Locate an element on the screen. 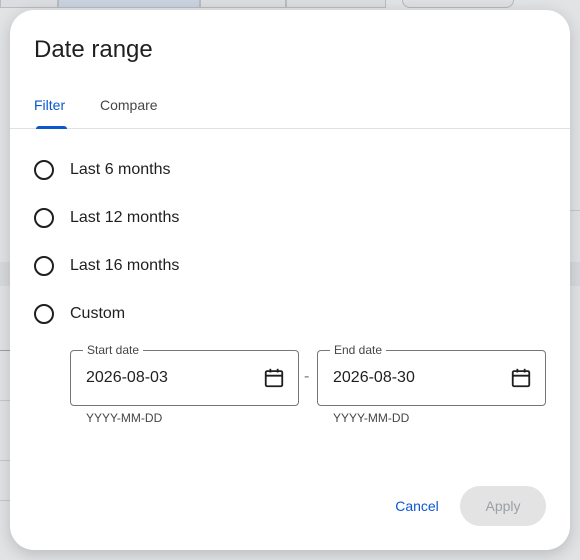 This screenshot has height=560, width=580. dialog-title: Date range is located at coordinates (93, 49).